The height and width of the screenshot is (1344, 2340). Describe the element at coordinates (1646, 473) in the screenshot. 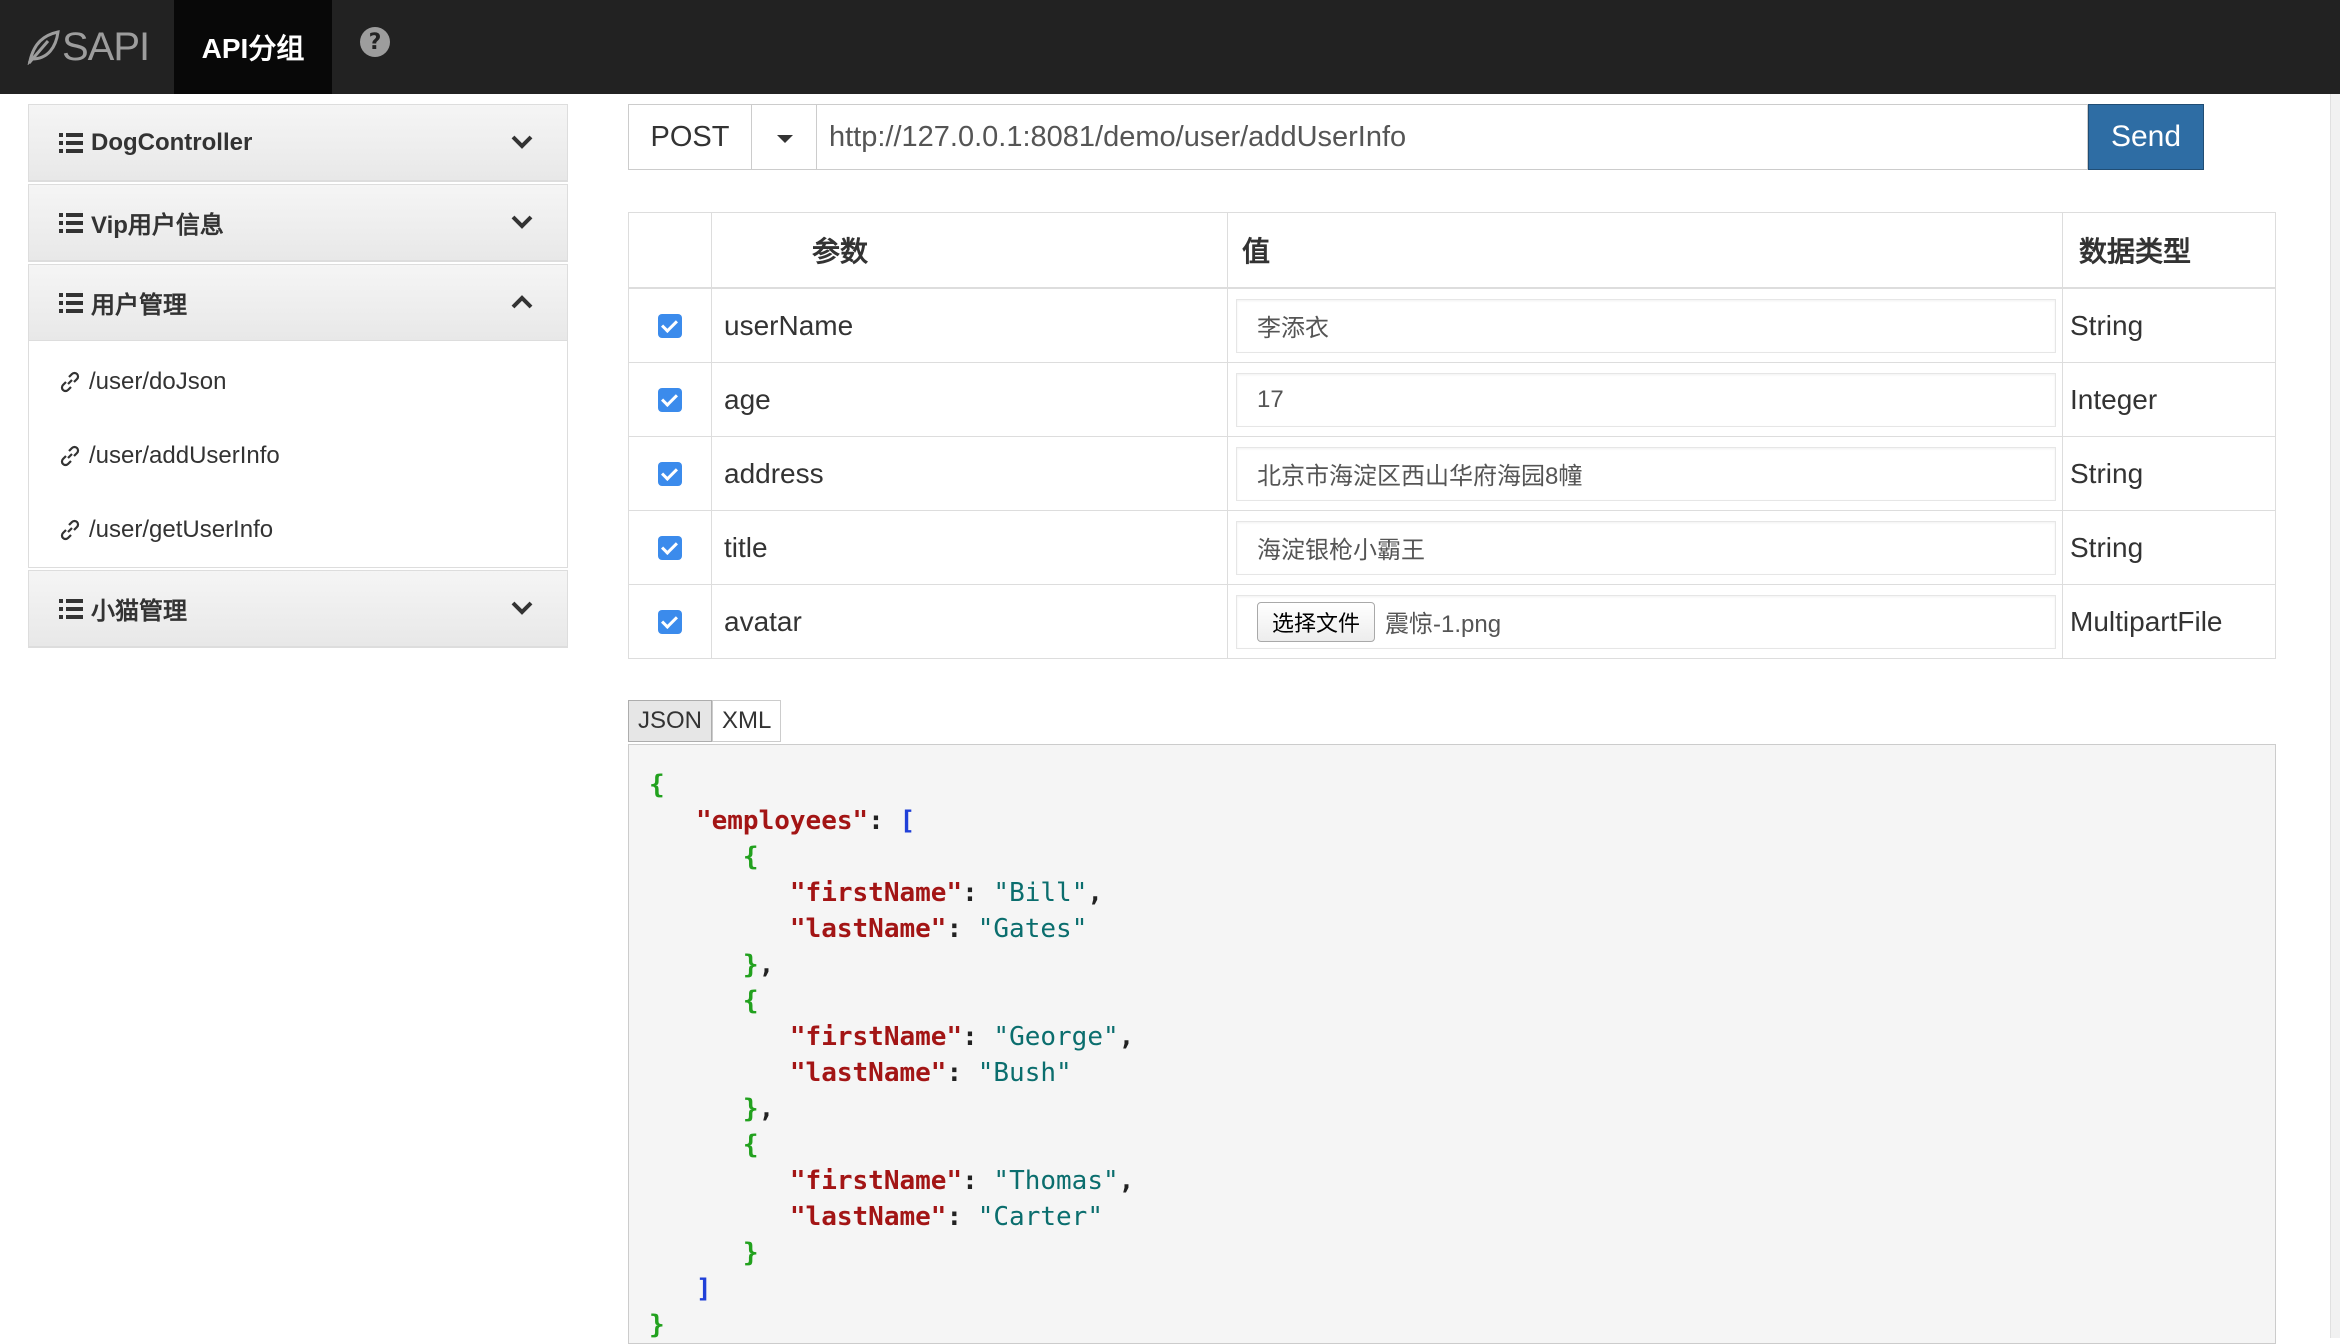

I see `param-value-input: 北京市海淀区西山华府海园8幢` at that location.